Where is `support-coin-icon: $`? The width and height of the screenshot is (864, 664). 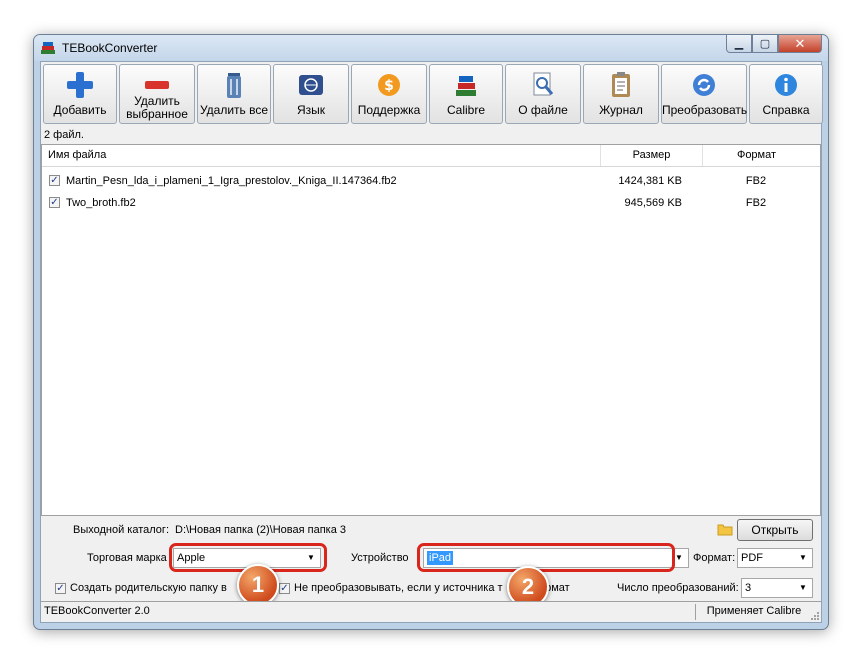
support-coin-icon: $ is located at coordinates (389, 85).